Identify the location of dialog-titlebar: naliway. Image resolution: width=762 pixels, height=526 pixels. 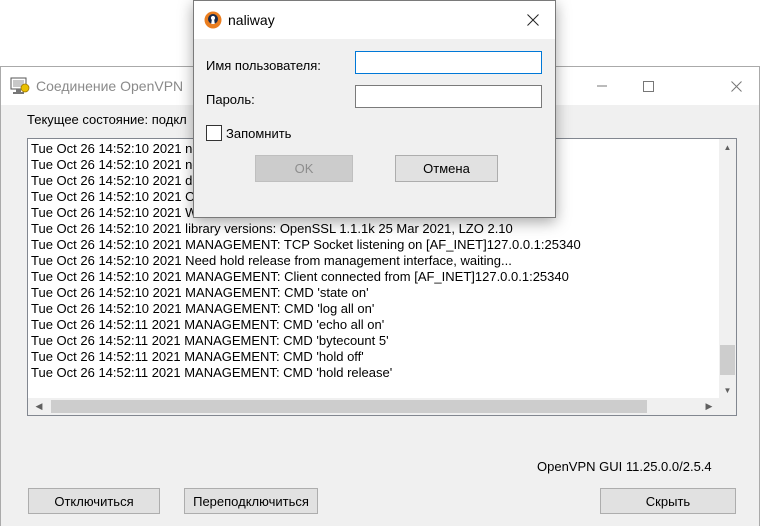
(374, 20).